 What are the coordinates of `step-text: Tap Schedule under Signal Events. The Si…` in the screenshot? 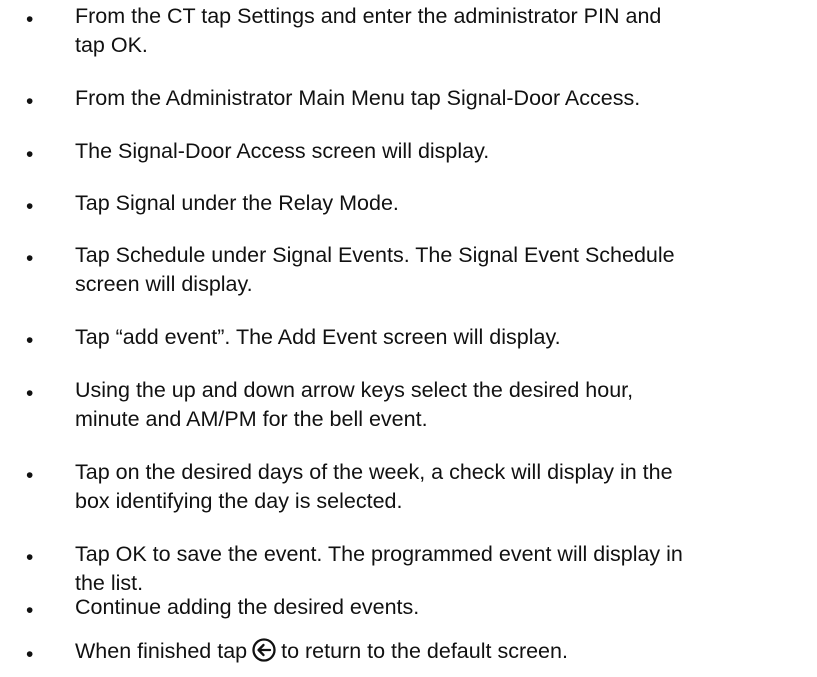 It's located at (375, 269).